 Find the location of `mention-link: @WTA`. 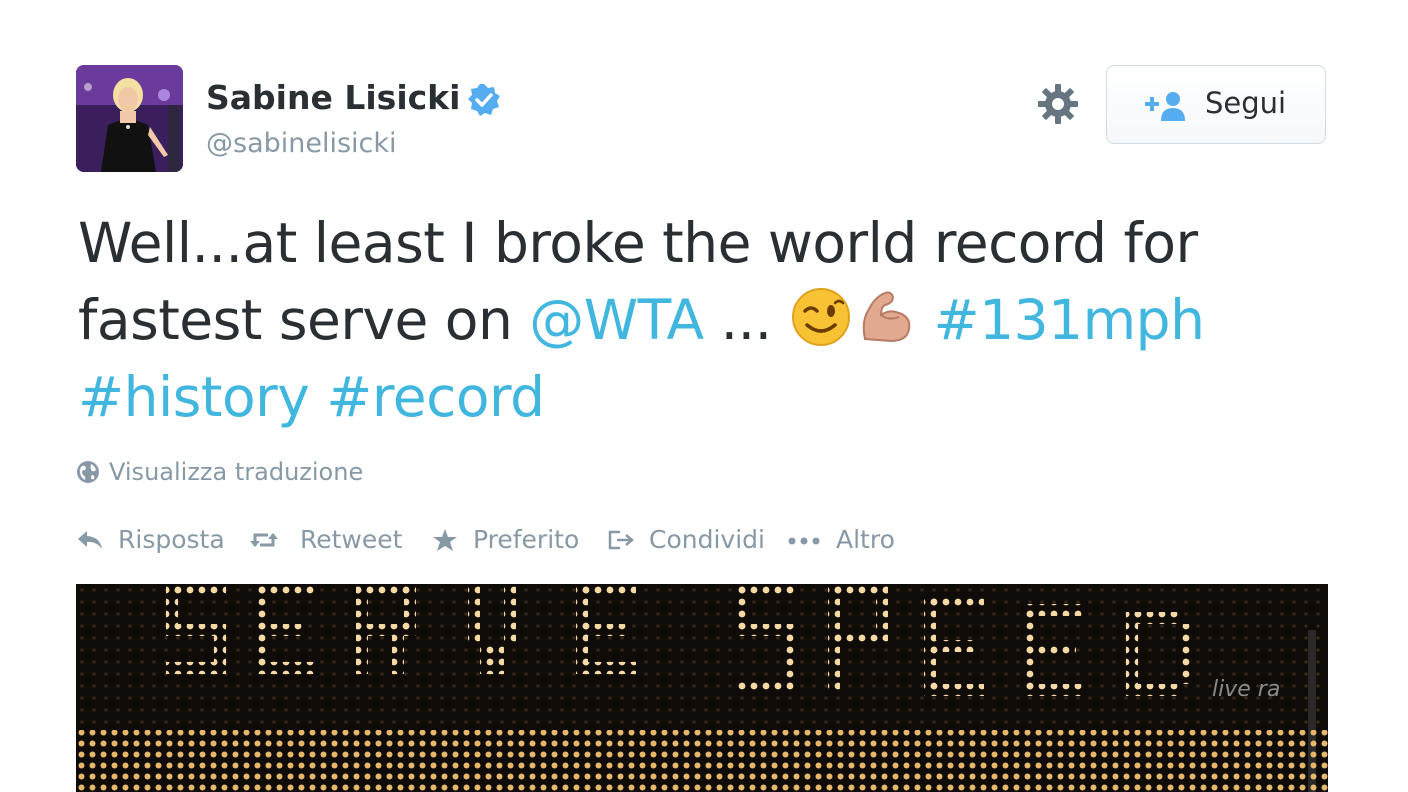

mention-link: @WTA is located at coordinates (616, 320).